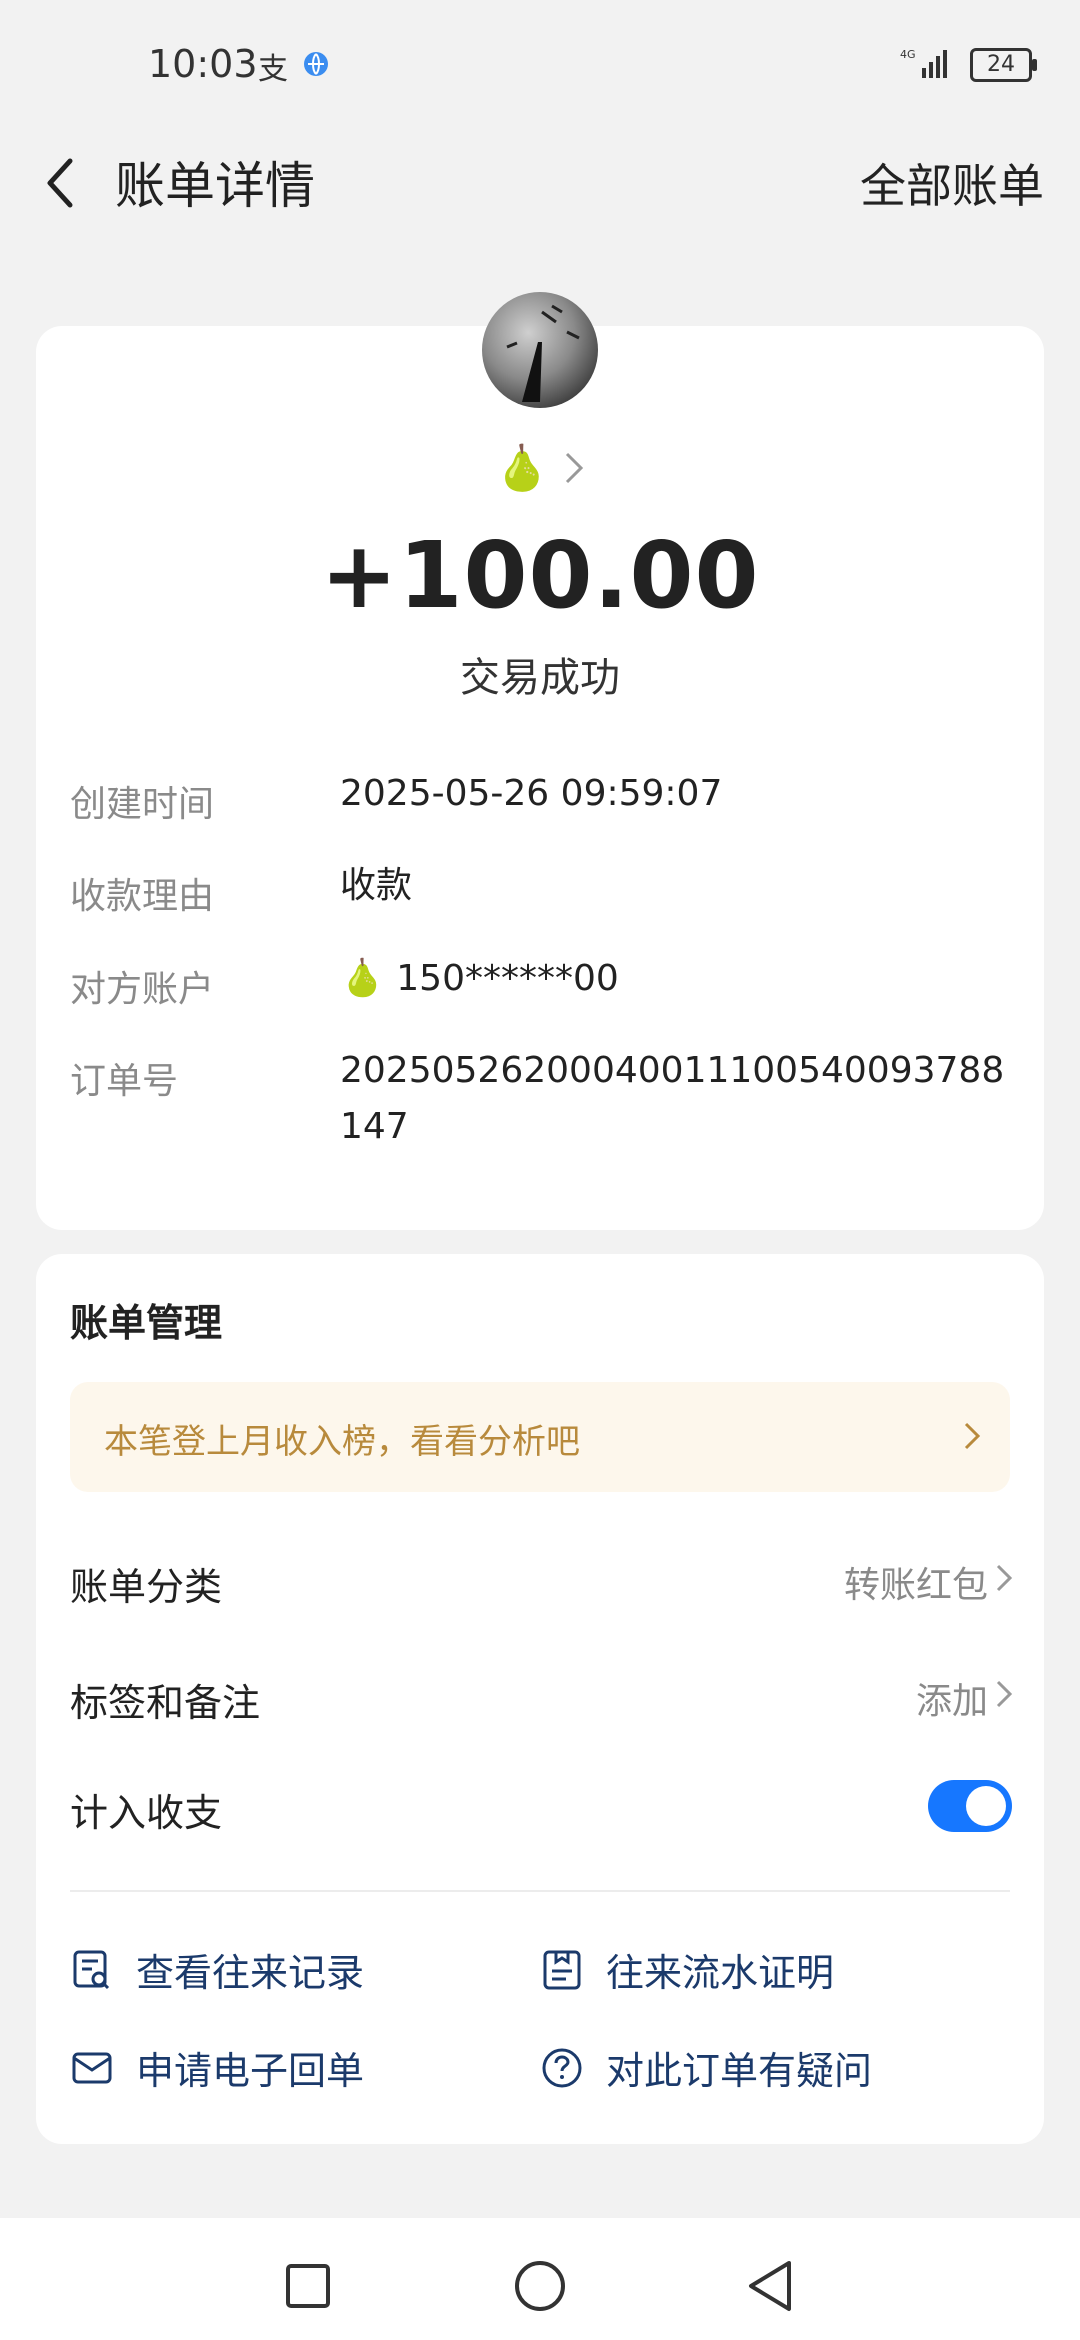 Image resolution: width=1080 pixels, height=2340 pixels. I want to click on section-title: 账单管理, so click(146, 1323).